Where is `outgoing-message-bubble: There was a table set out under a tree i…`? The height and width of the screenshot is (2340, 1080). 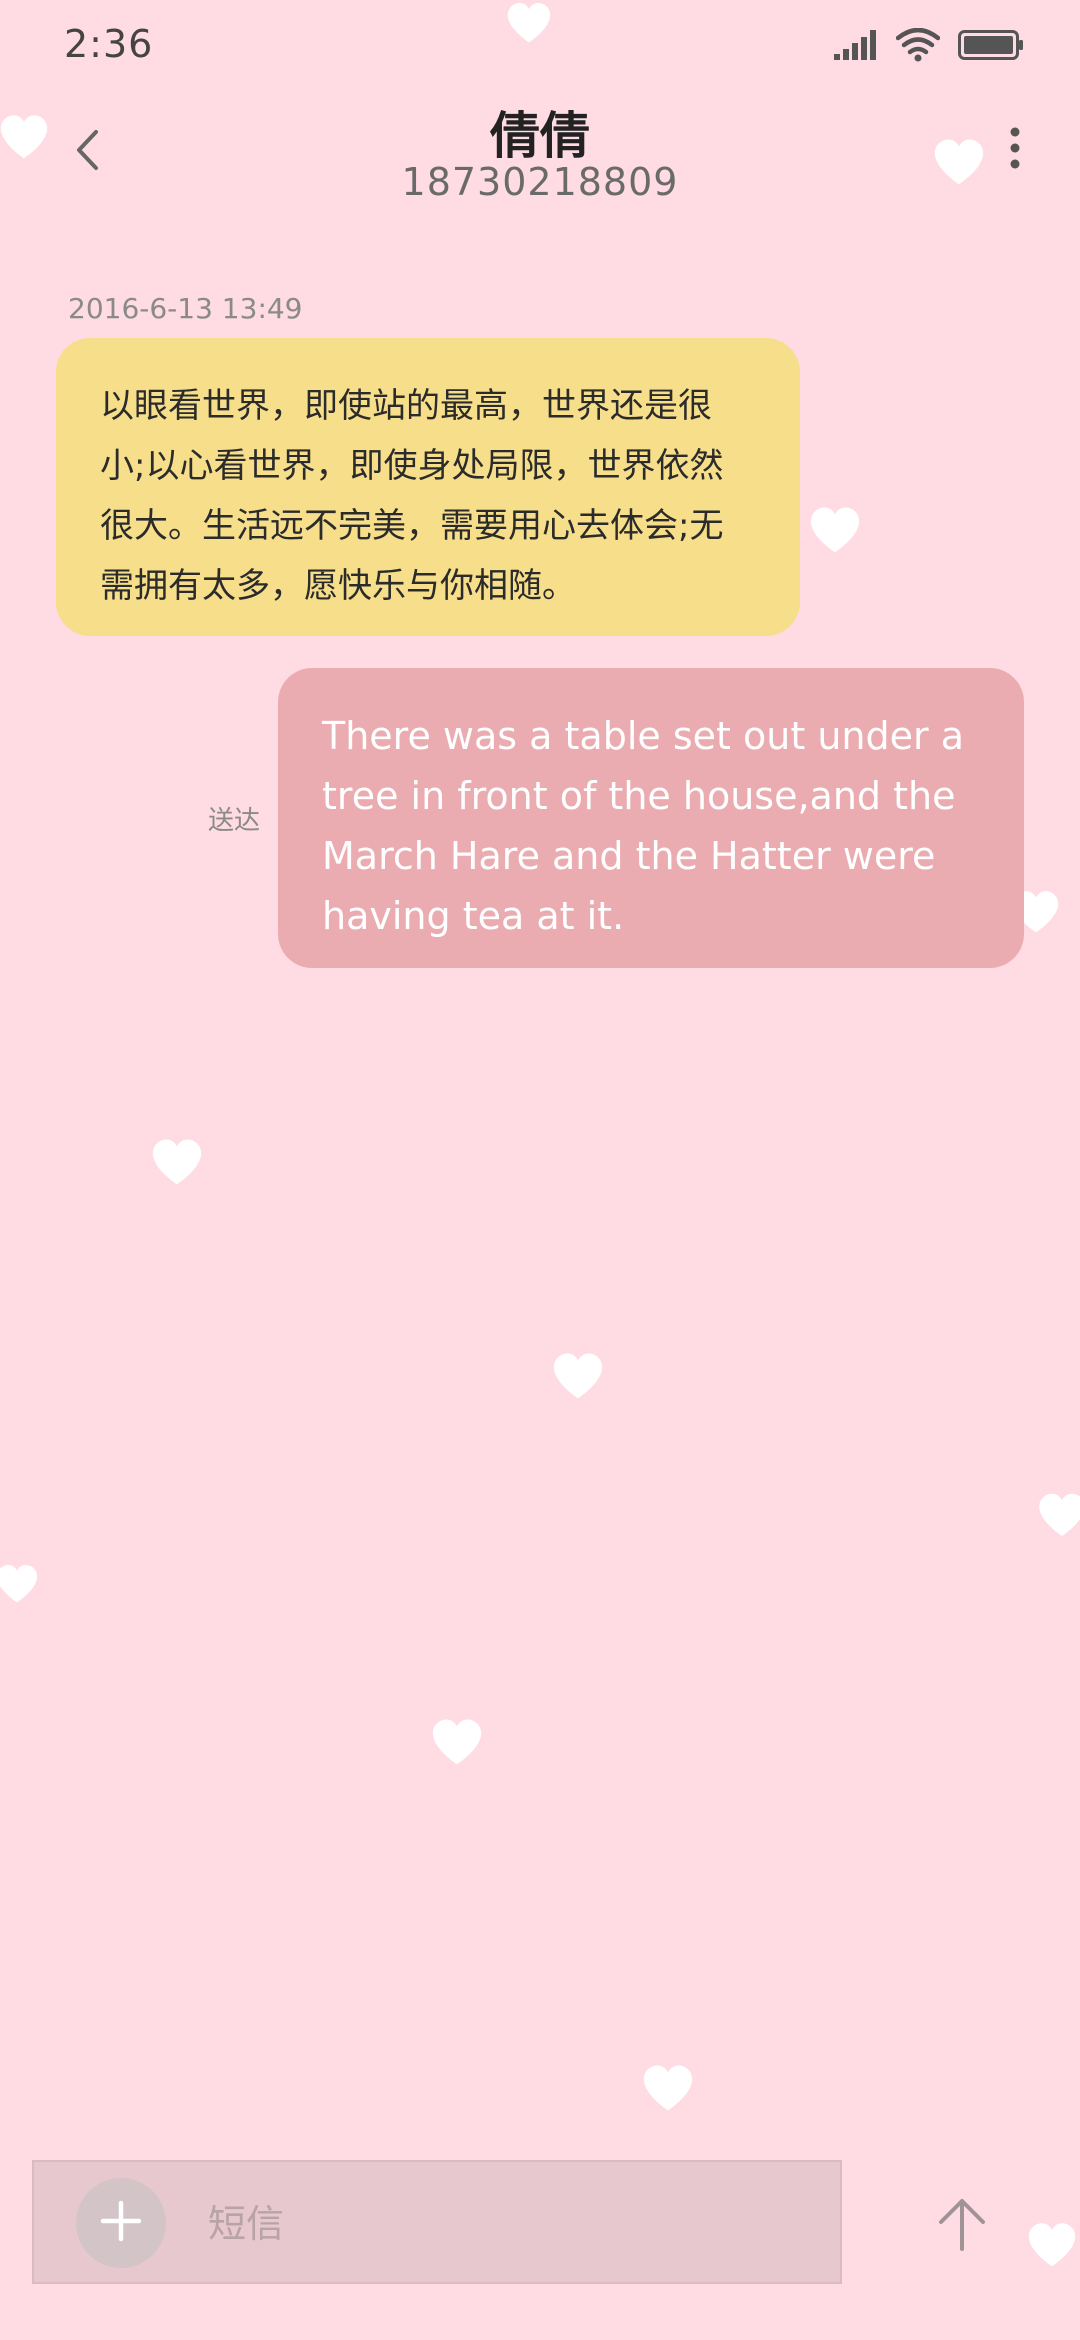 outgoing-message-bubble: There was a table set out under a tree i… is located at coordinates (651, 818).